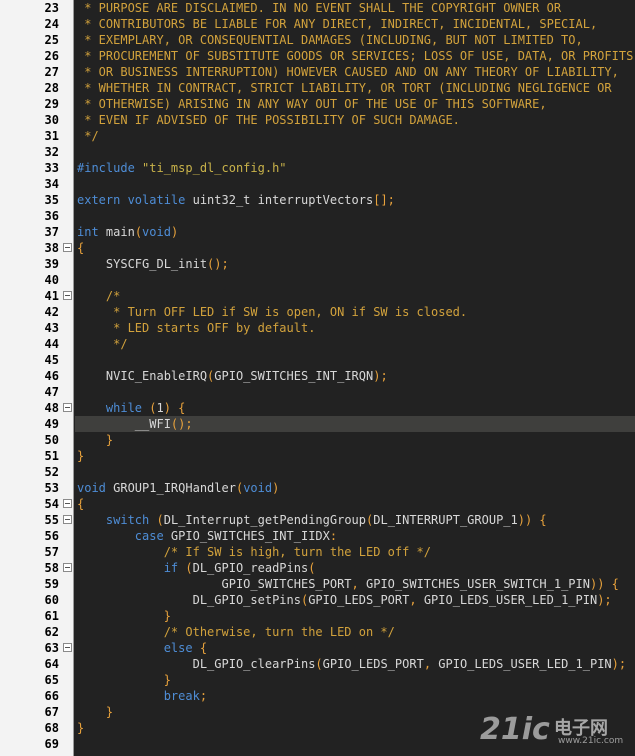  I want to click on line-number: 57, so click(51, 552).